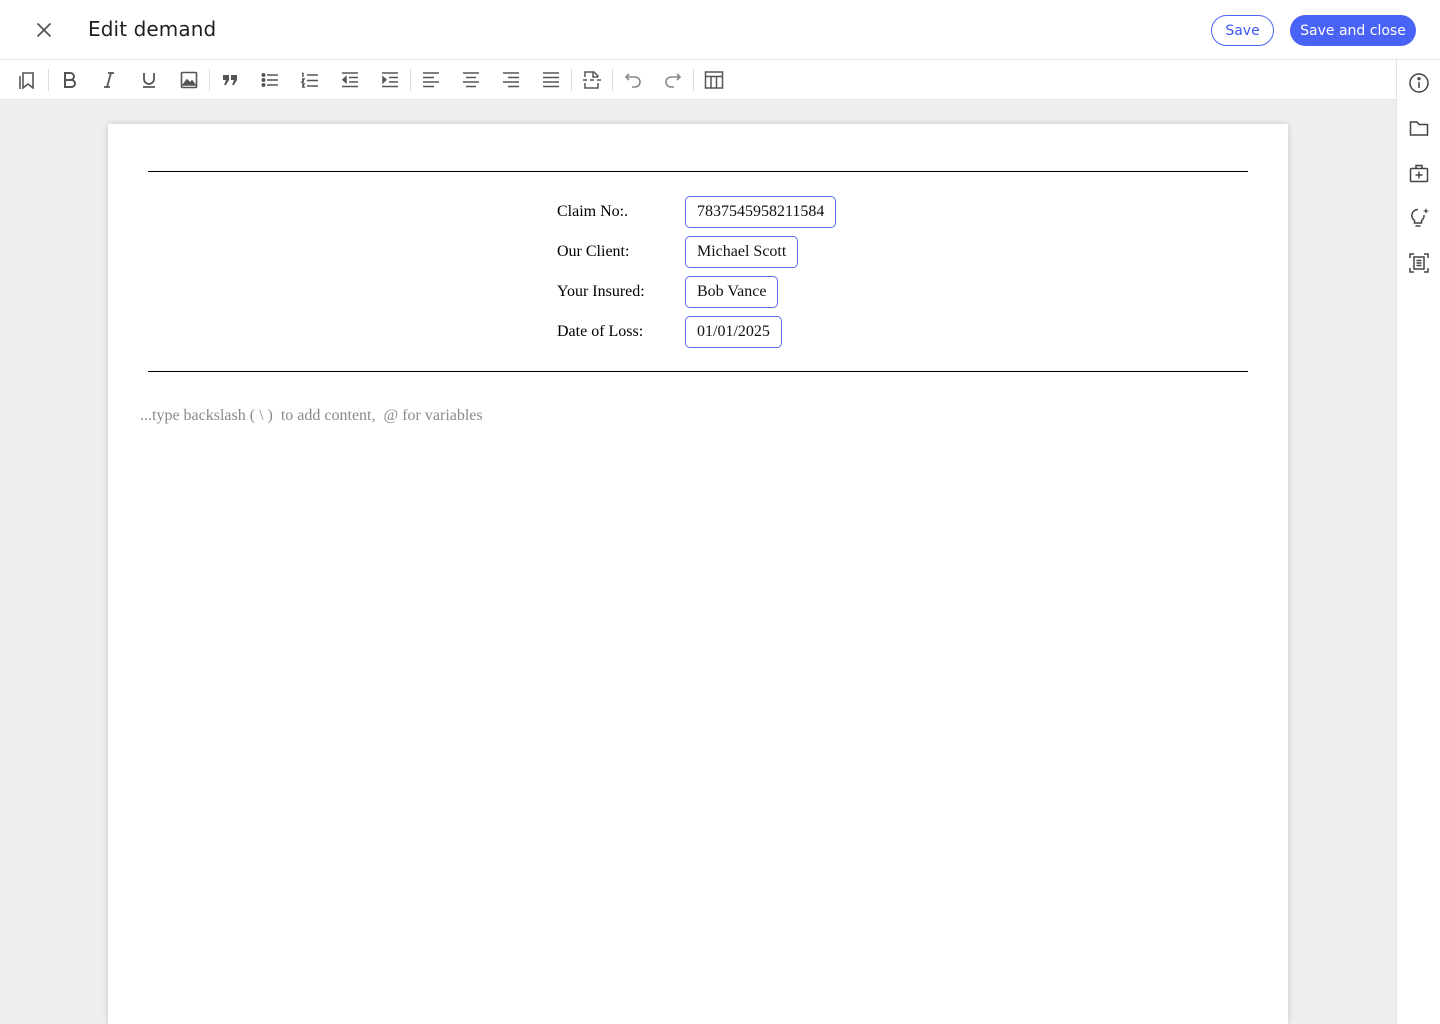  Describe the element at coordinates (733, 332) in the screenshot. I see `date-of-loss-variable: 01/01/2025` at that location.